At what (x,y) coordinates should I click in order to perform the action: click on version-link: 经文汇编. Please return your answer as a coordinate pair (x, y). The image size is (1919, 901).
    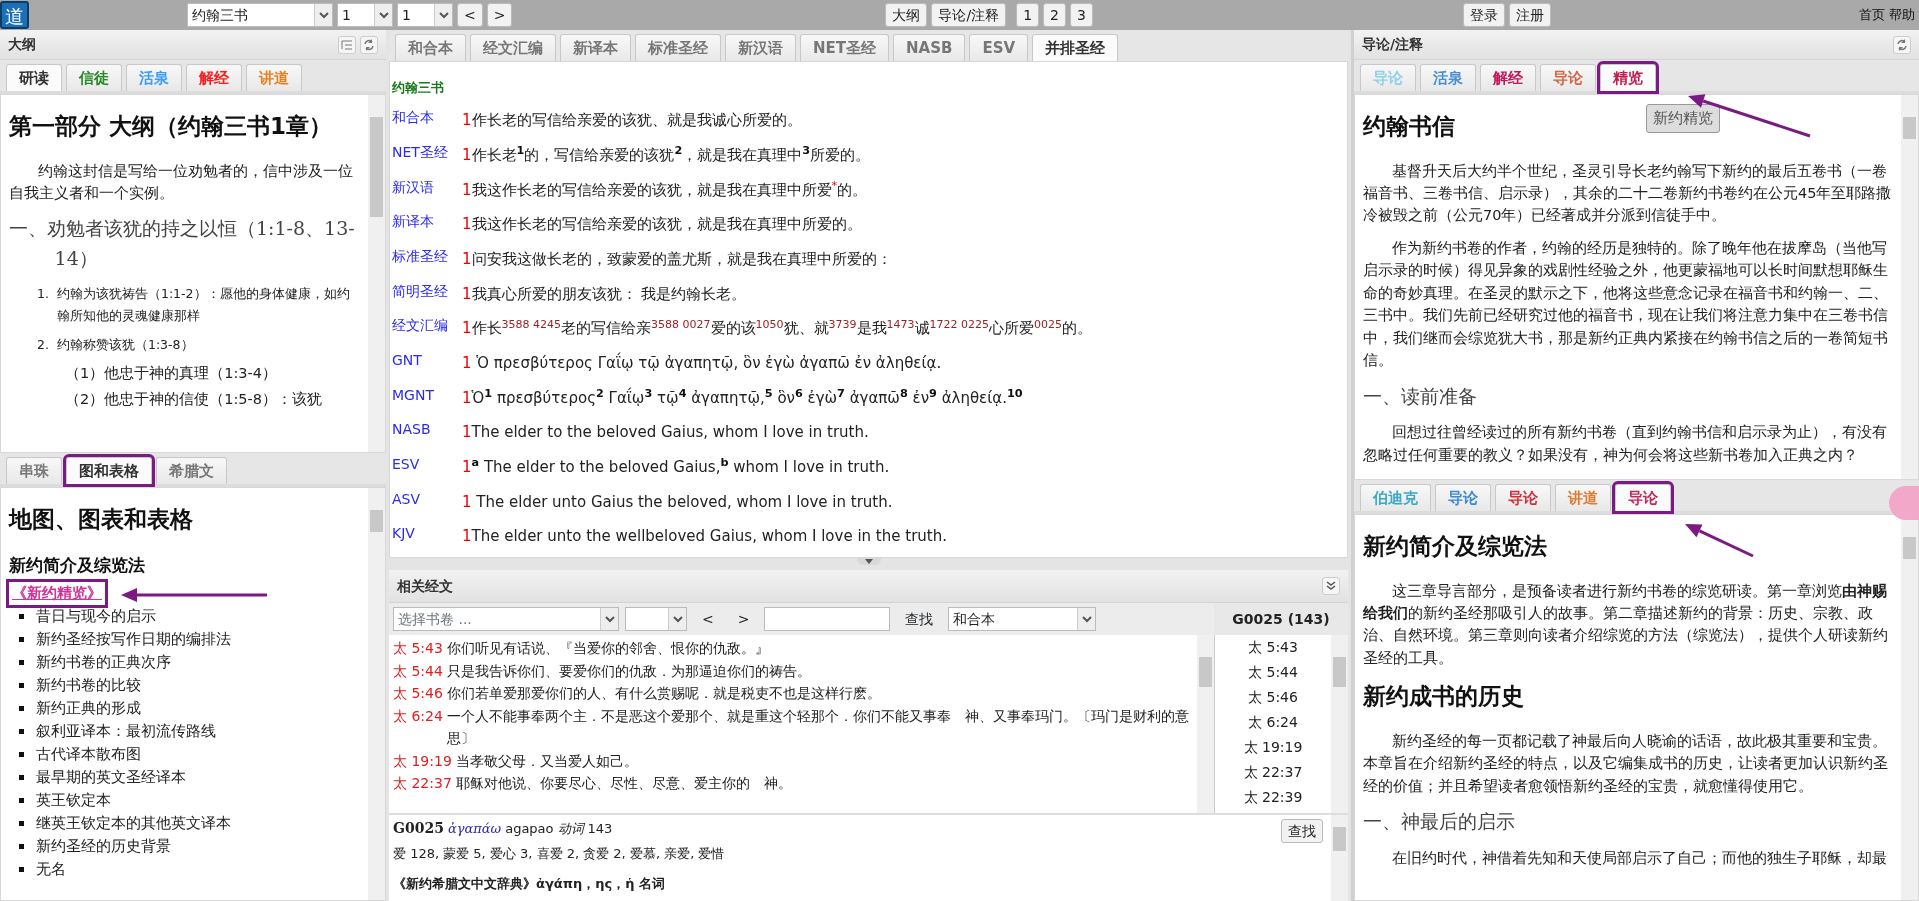
    Looking at the image, I should click on (427, 332).